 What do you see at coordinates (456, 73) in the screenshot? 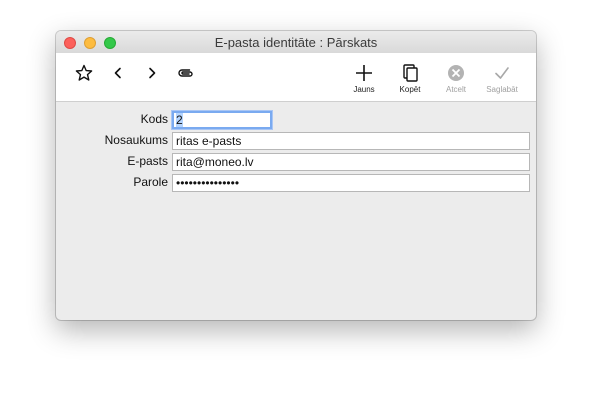
I see `cancel-icon` at bounding box center [456, 73].